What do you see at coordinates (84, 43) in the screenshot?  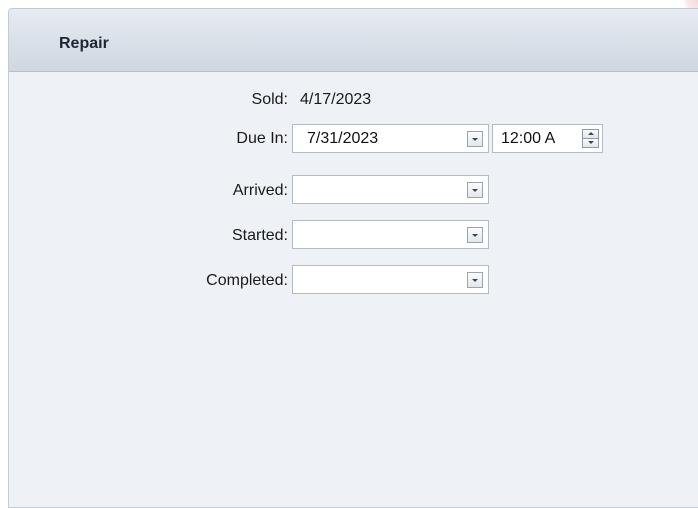 I see `panel-title: Repair` at bounding box center [84, 43].